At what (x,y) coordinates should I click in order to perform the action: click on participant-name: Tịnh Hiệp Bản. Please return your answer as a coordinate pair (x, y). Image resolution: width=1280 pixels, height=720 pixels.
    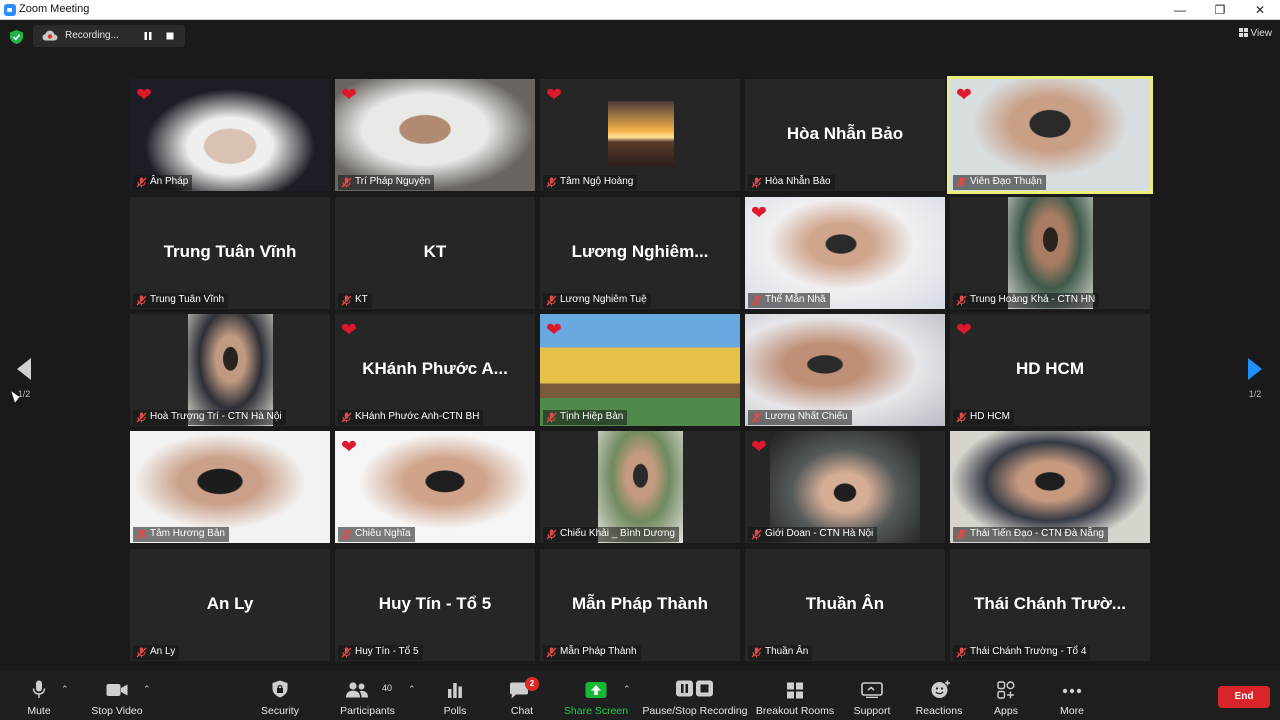
    Looking at the image, I should click on (592, 416).